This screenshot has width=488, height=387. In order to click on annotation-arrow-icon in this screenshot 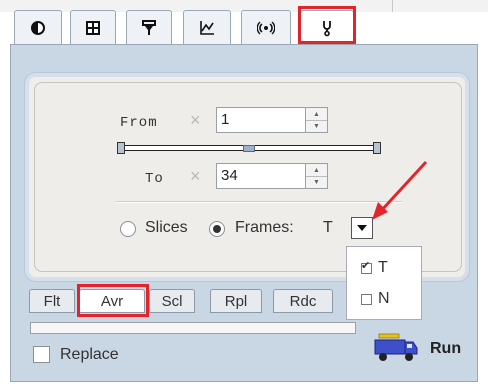, I will do `click(400, 190)`.